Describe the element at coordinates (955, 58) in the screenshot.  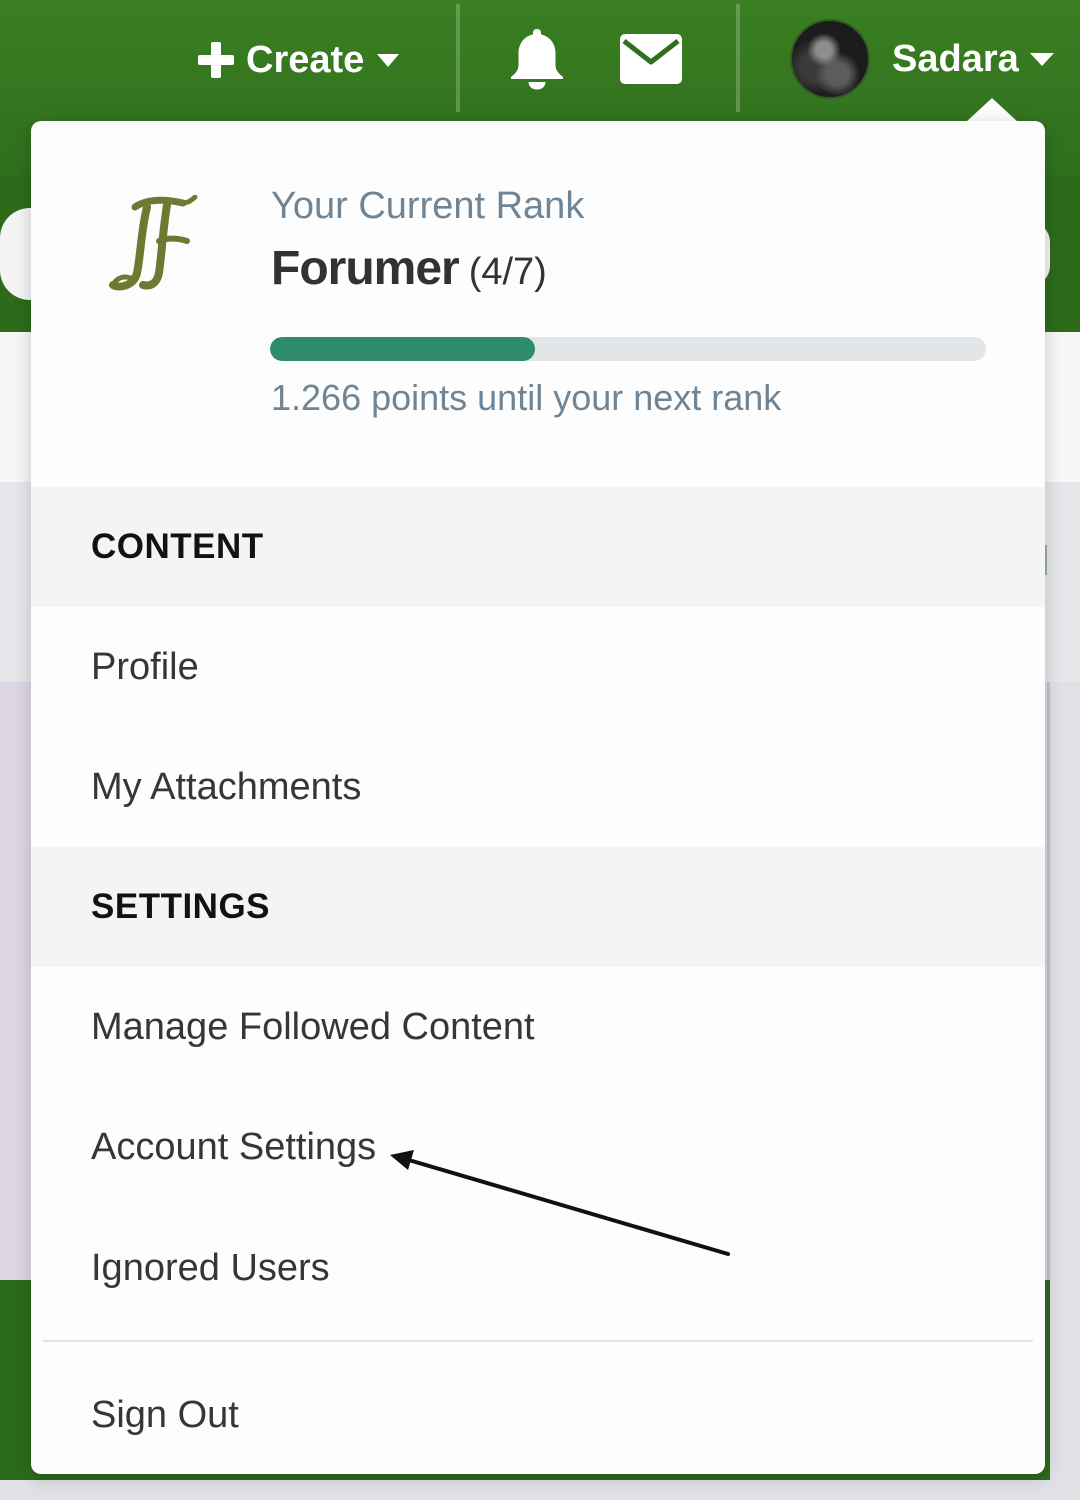
I see `user-name: Sadara` at that location.